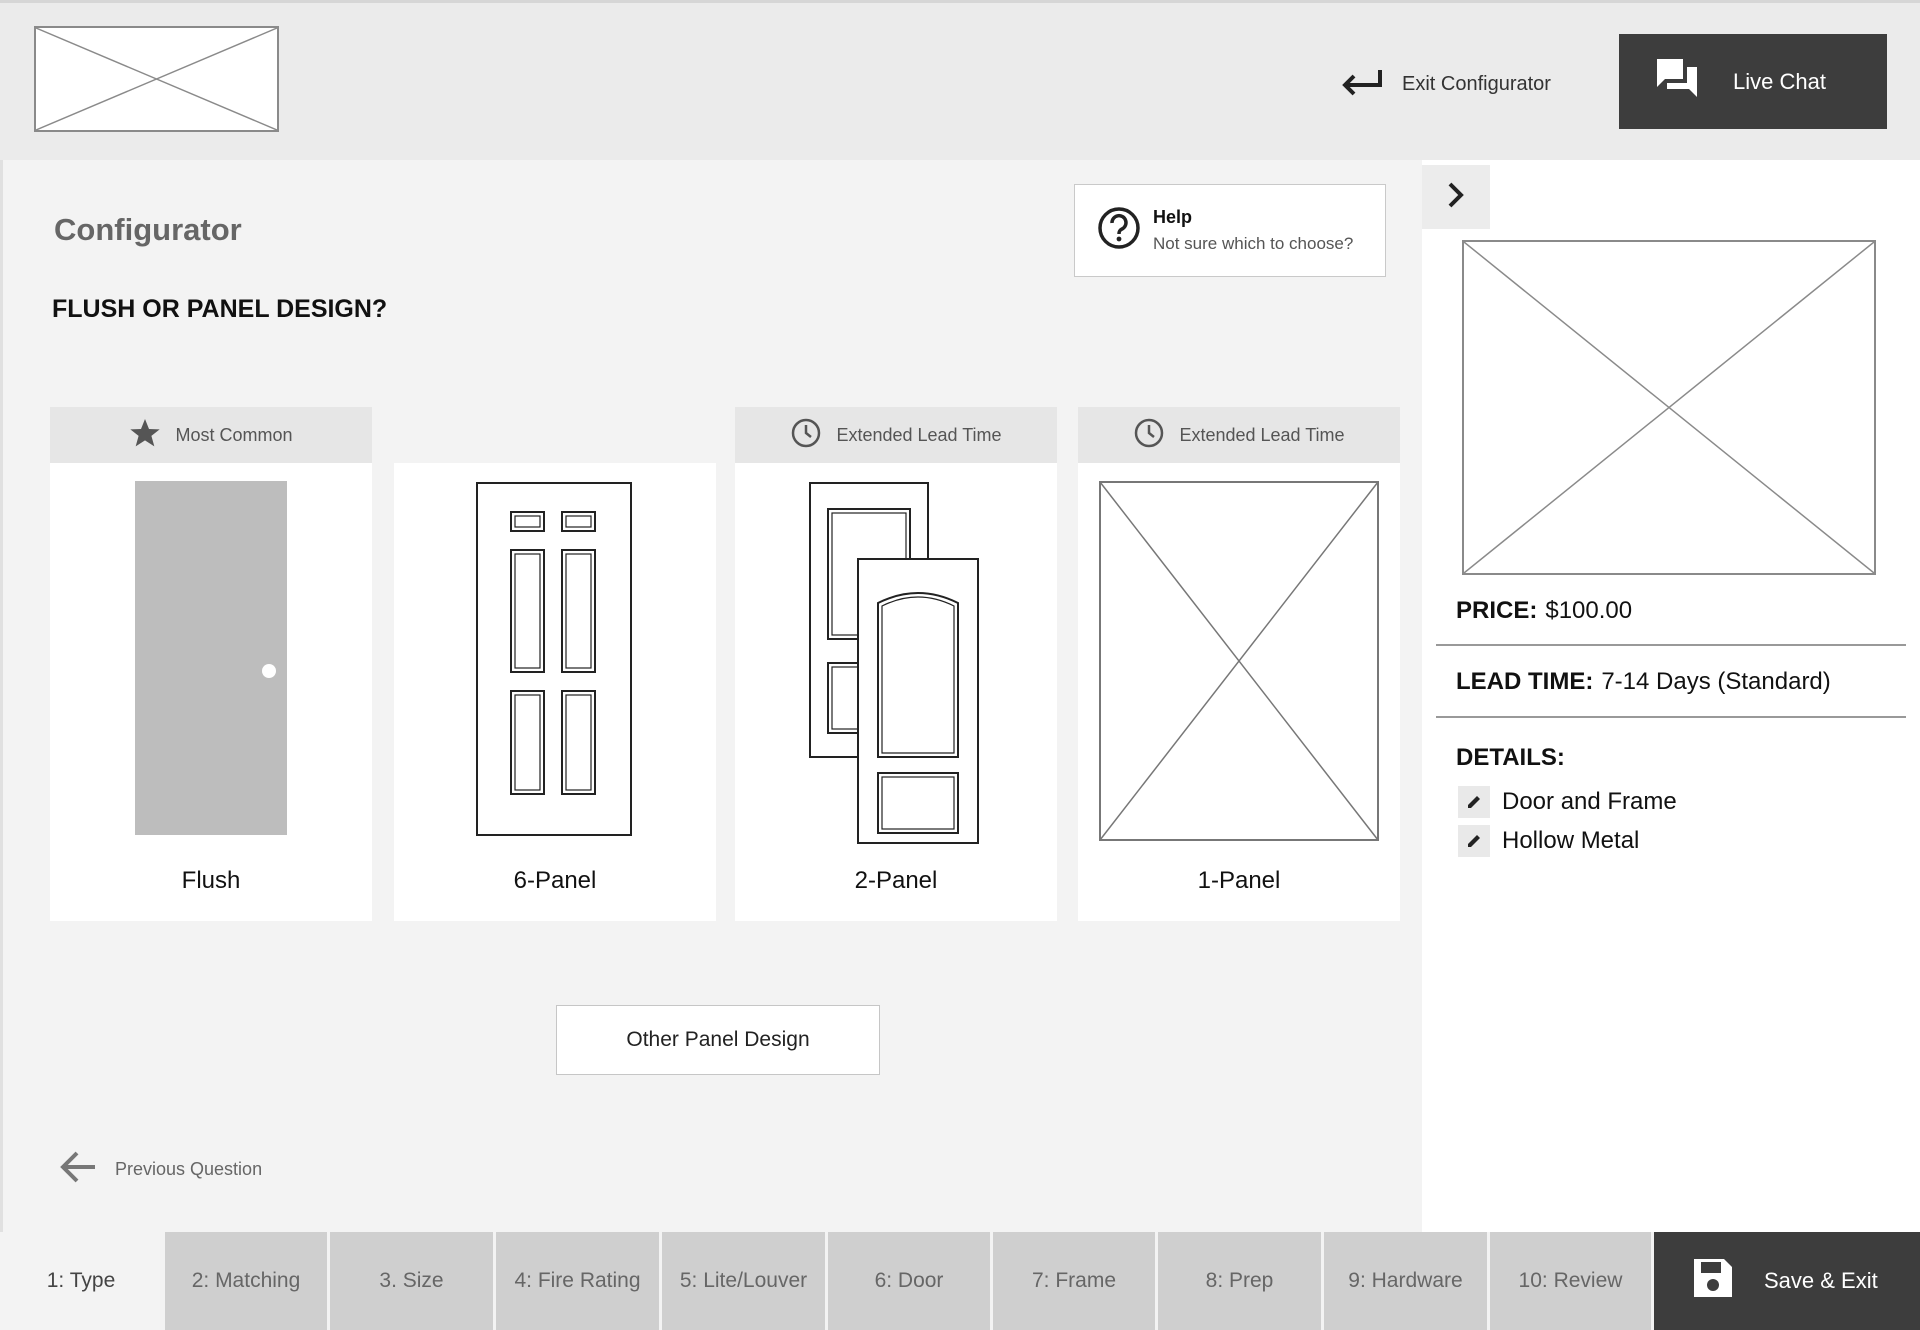 The image size is (1920, 1330). I want to click on option-name: Flush, so click(211, 880).